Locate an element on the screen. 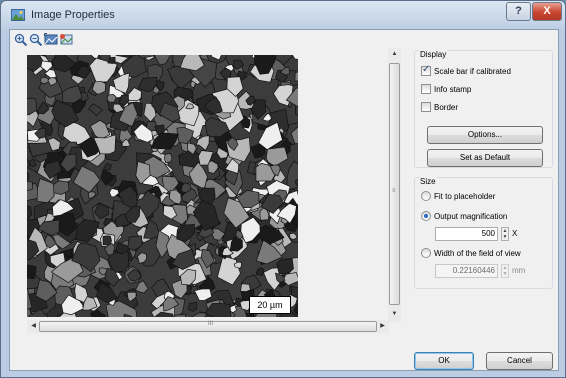 The image size is (566, 378). horizontal-grip-icon: III is located at coordinates (211, 324).